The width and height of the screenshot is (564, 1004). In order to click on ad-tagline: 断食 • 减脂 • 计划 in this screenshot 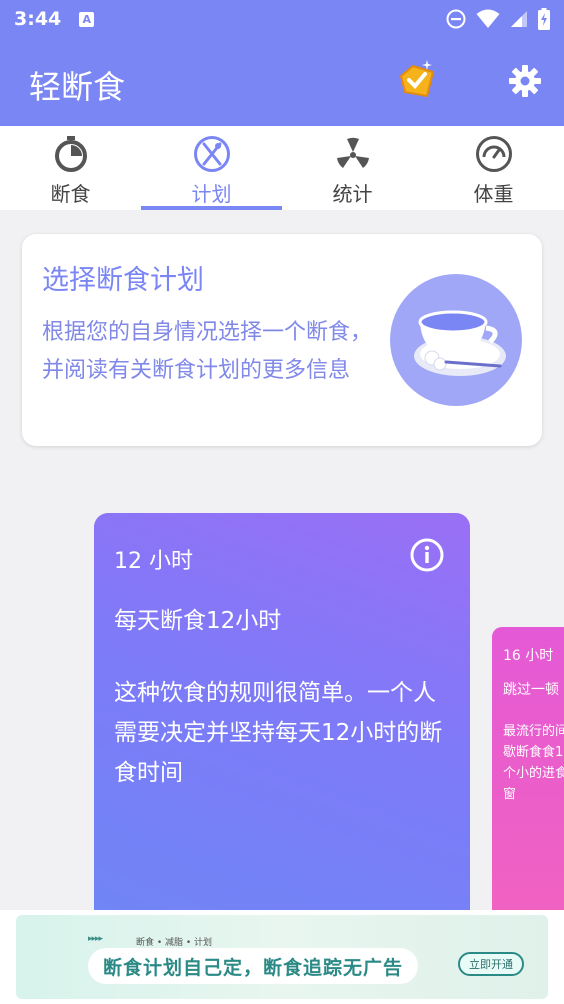, I will do `click(174, 943)`.